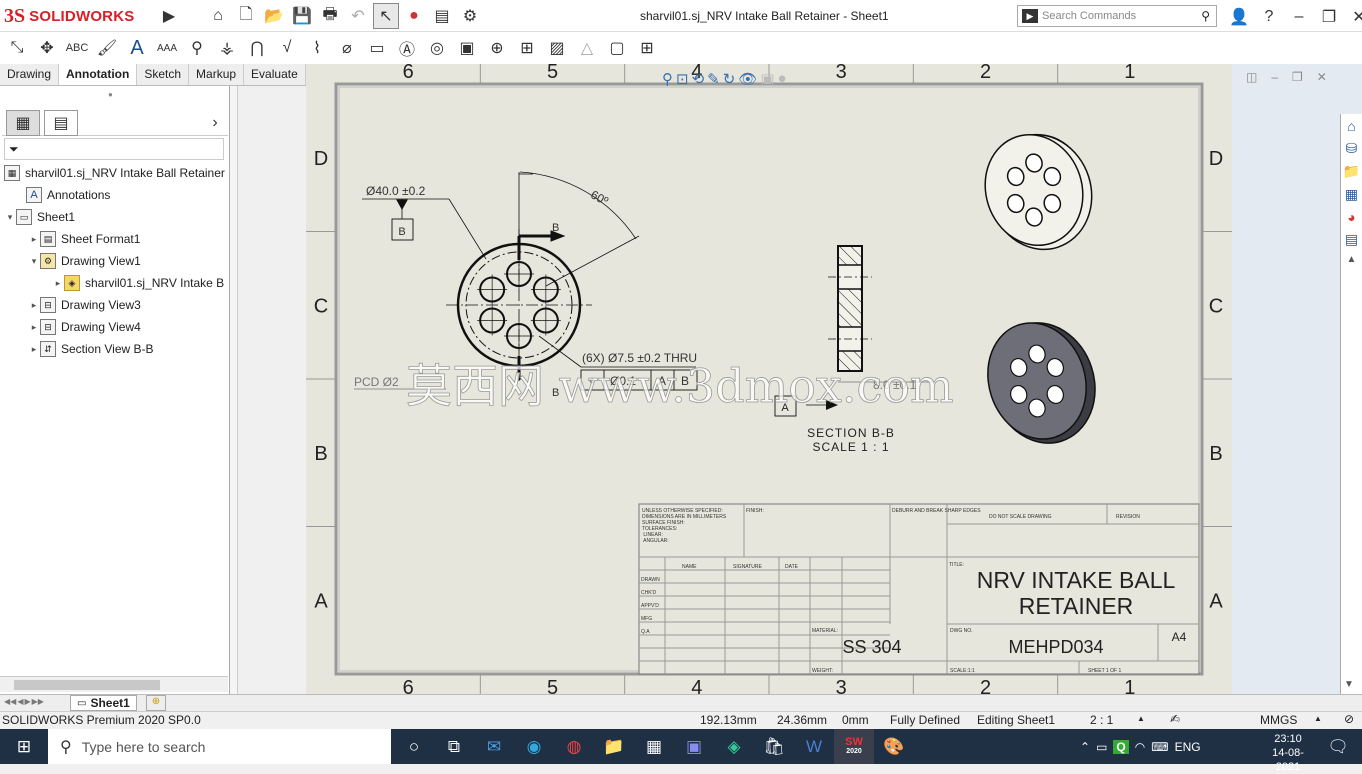 The height and width of the screenshot is (774, 1362). I want to click on design-library-icon: ⛁, so click(1352, 148).